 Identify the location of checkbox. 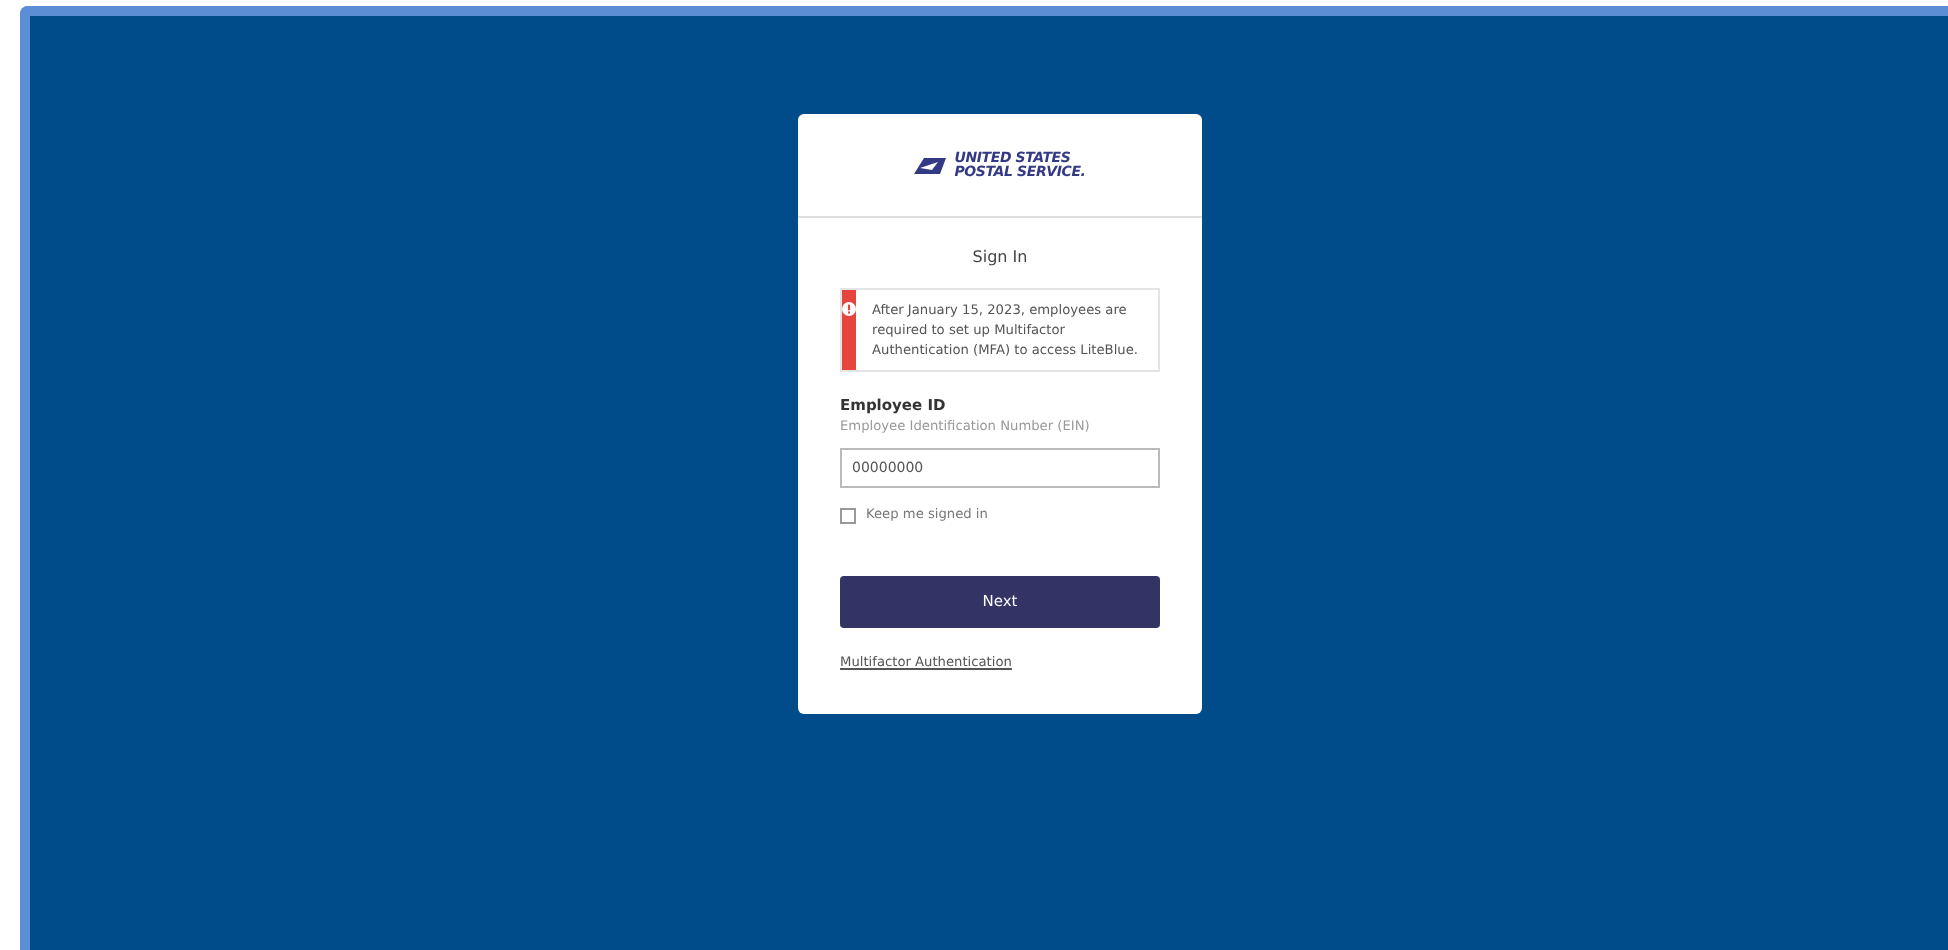
(848, 516).